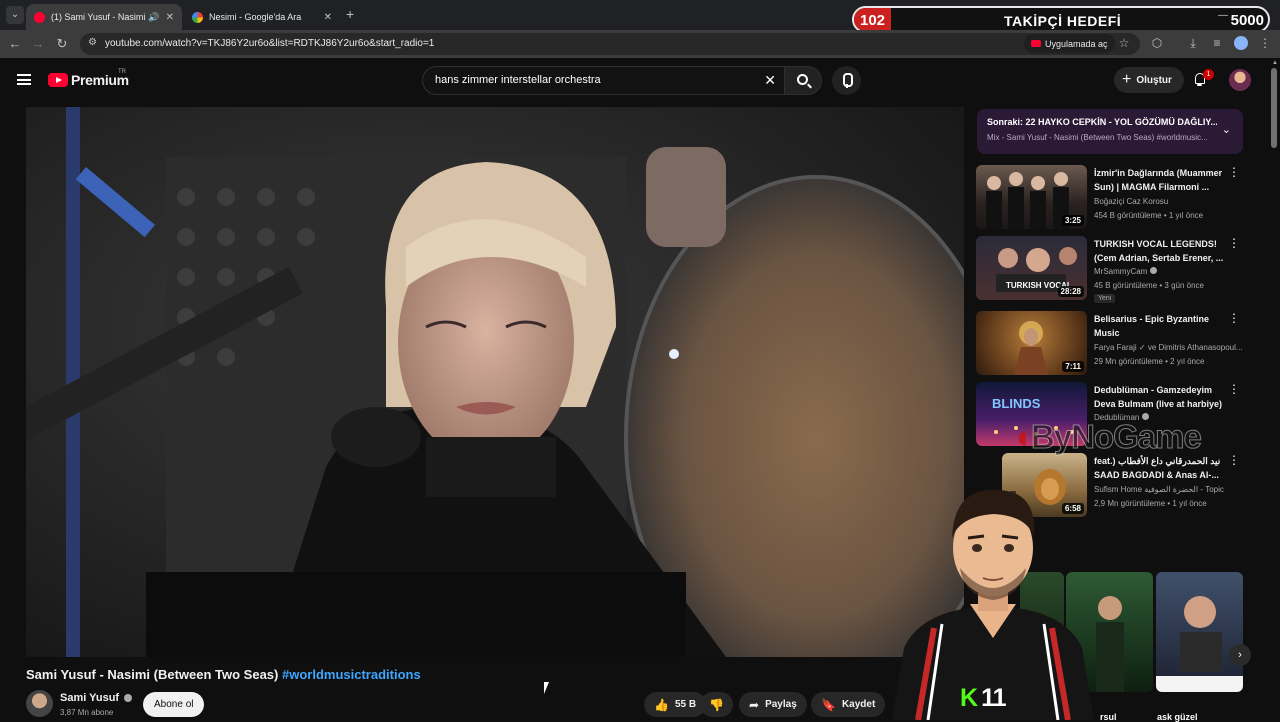 The image size is (1280, 722). What do you see at coordinates (549, 688) in the screenshot?
I see `mouse-cursor-icon` at bounding box center [549, 688].